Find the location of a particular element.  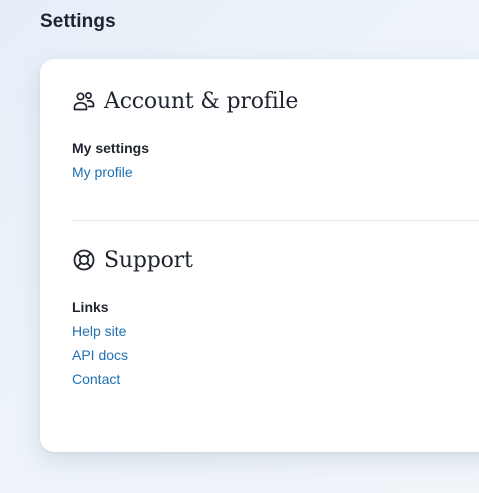

list-item: Help site is located at coordinates (275, 331).